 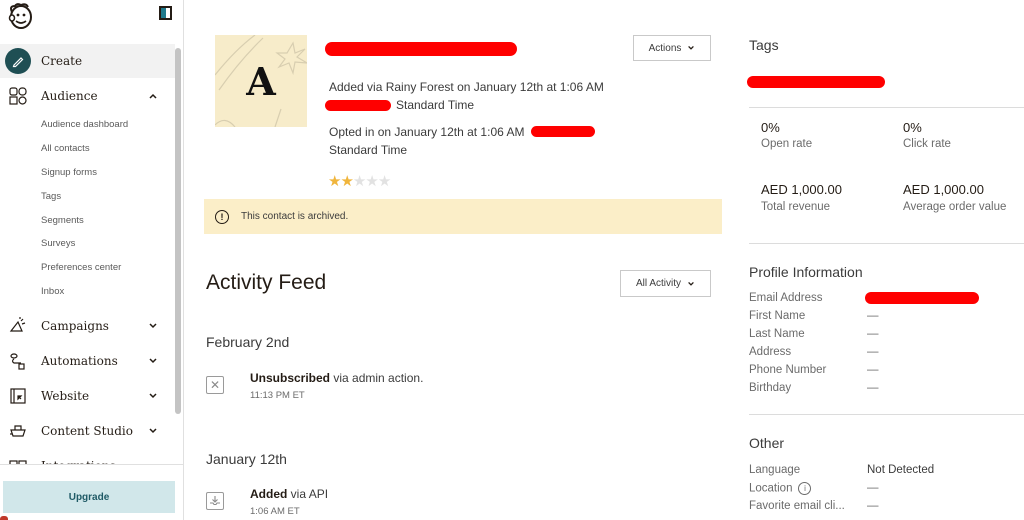 What do you see at coordinates (18, 61) in the screenshot?
I see `pencil-icon` at bounding box center [18, 61].